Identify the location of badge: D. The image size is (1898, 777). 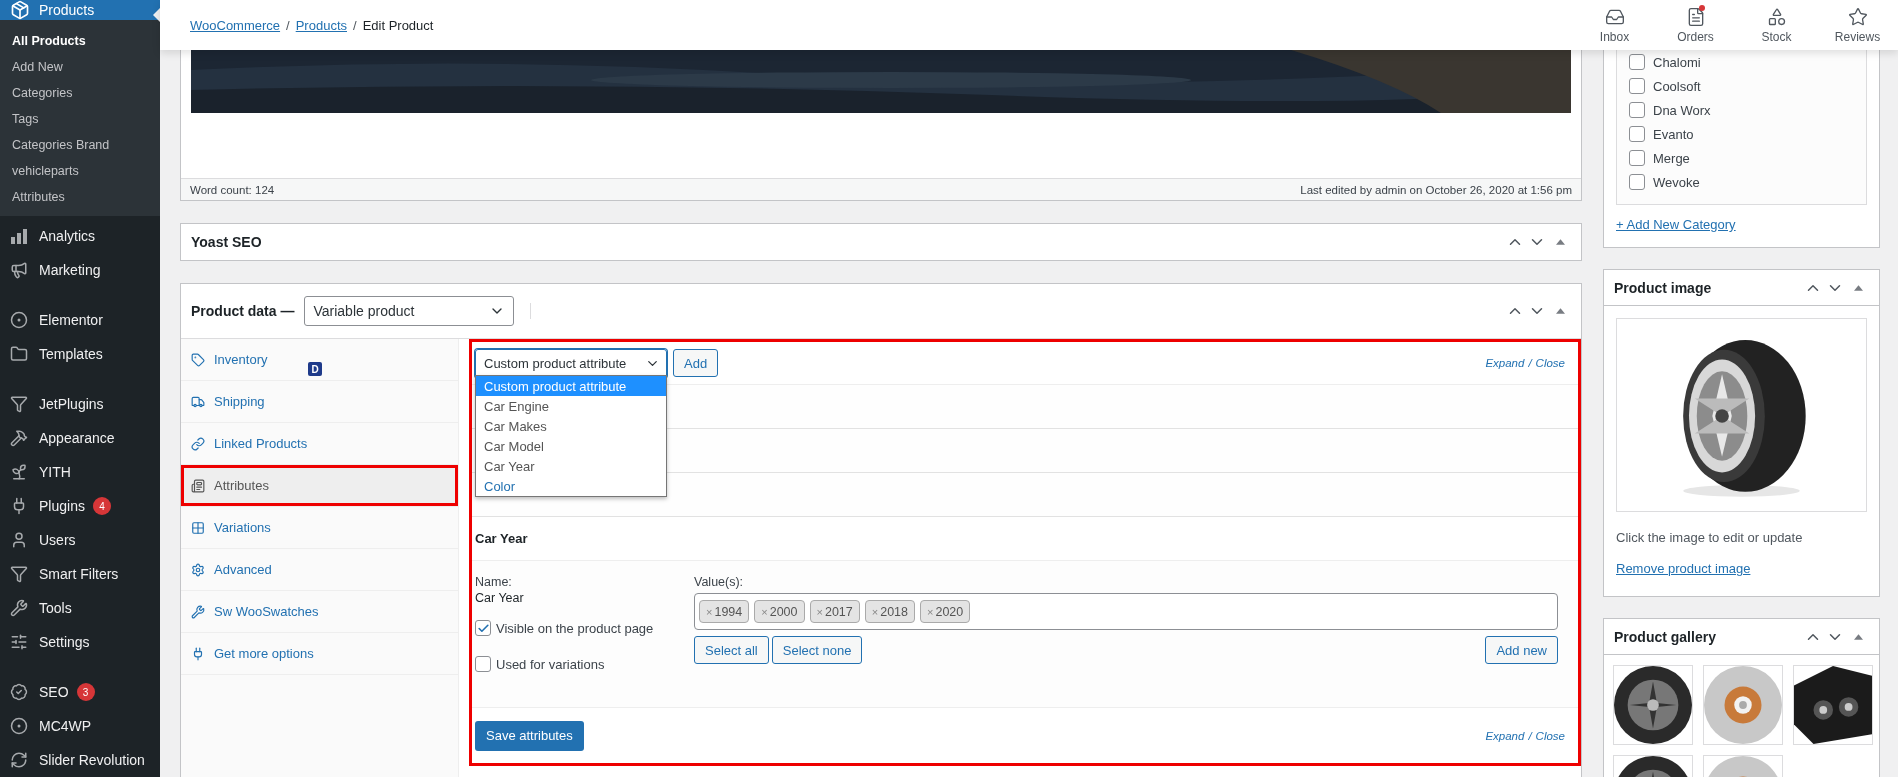
(315, 369).